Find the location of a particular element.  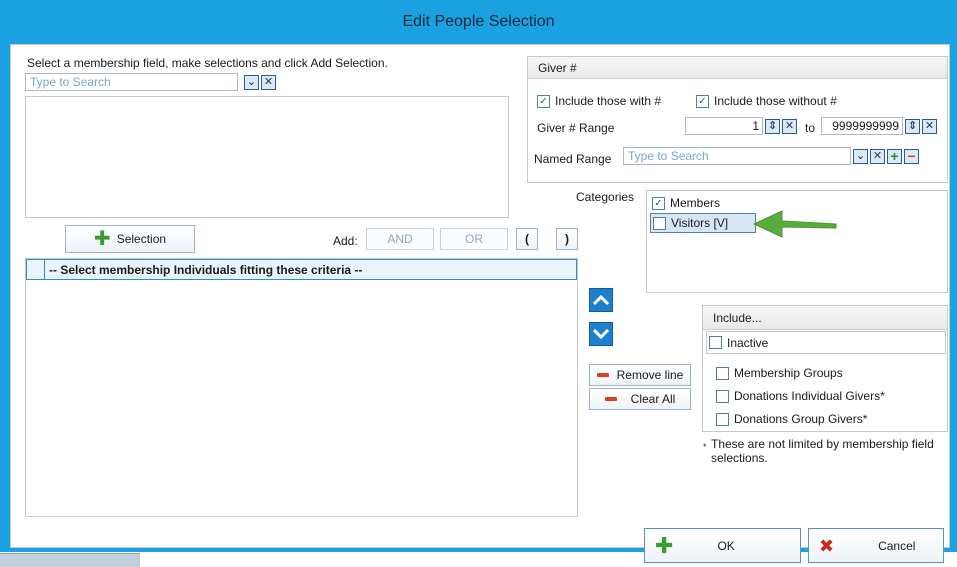

category-item-members: ✓ Members is located at coordinates (686, 203).